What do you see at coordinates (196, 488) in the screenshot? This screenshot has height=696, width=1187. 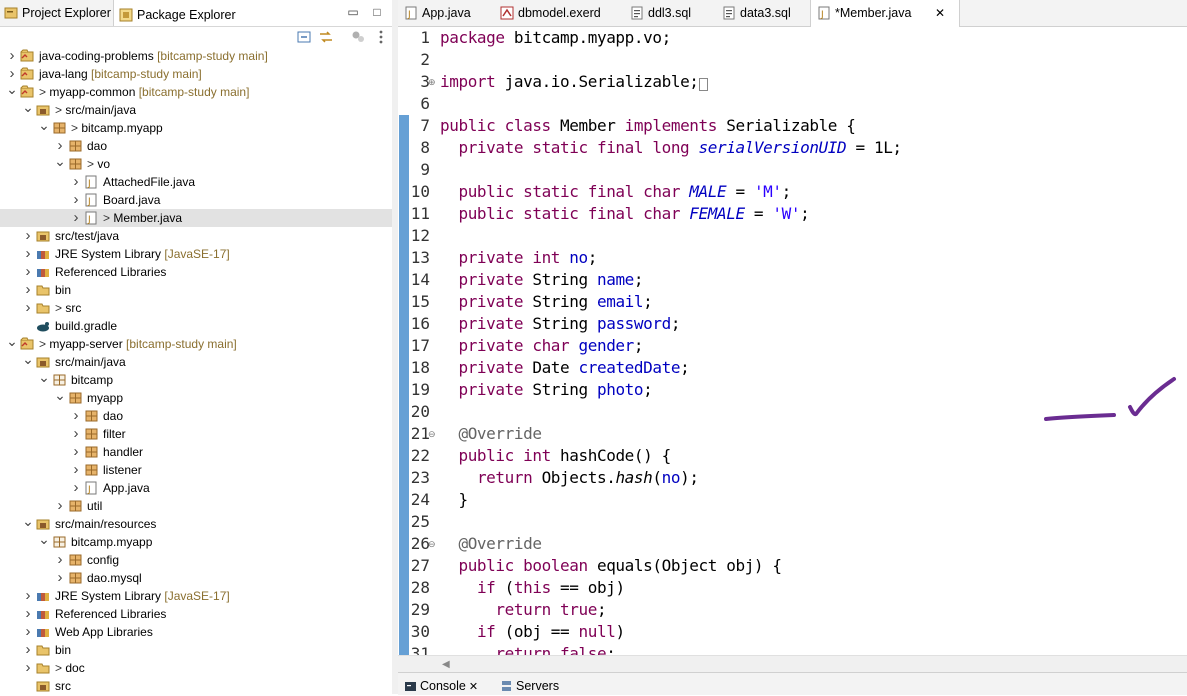 I see `tree-item: › J App.java` at bounding box center [196, 488].